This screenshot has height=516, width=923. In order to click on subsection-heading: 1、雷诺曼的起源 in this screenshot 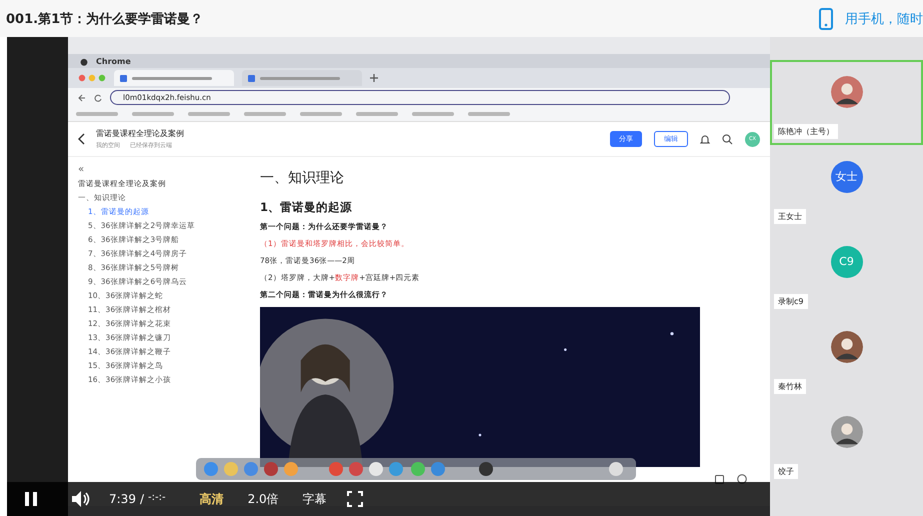, I will do `click(306, 207)`.